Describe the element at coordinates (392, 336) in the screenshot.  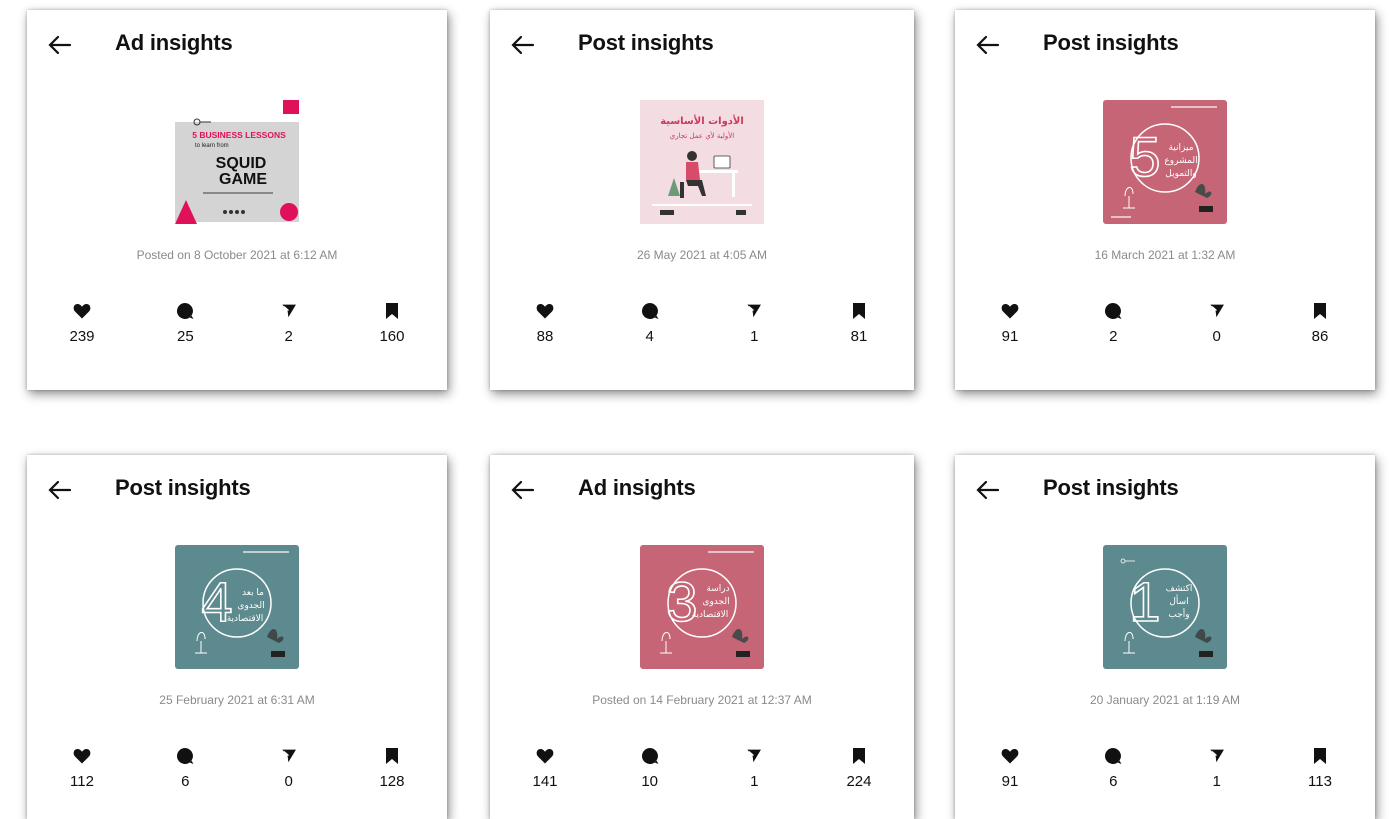
I see `saves-count: 160` at that location.